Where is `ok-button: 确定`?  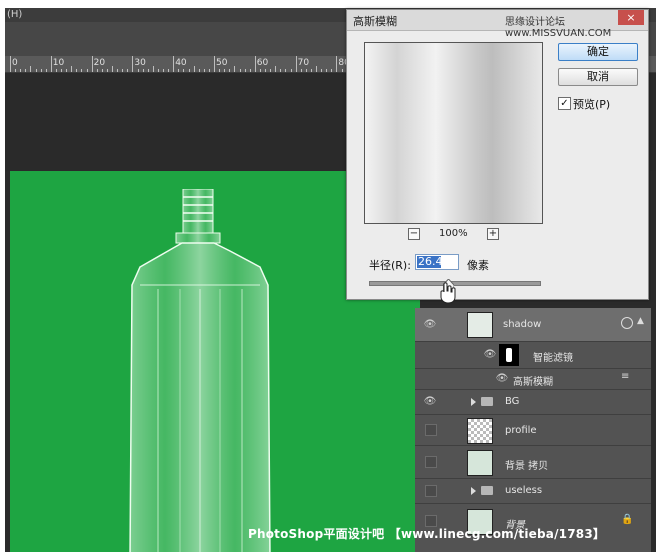
ok-button: 确定 is located at coordinates (598, 52).